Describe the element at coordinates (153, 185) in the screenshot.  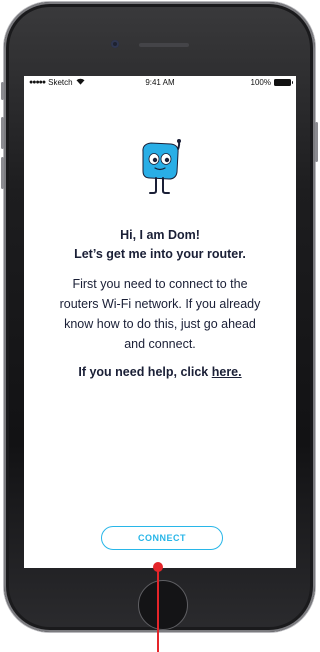
I see `mascot-leg-left` at that location.